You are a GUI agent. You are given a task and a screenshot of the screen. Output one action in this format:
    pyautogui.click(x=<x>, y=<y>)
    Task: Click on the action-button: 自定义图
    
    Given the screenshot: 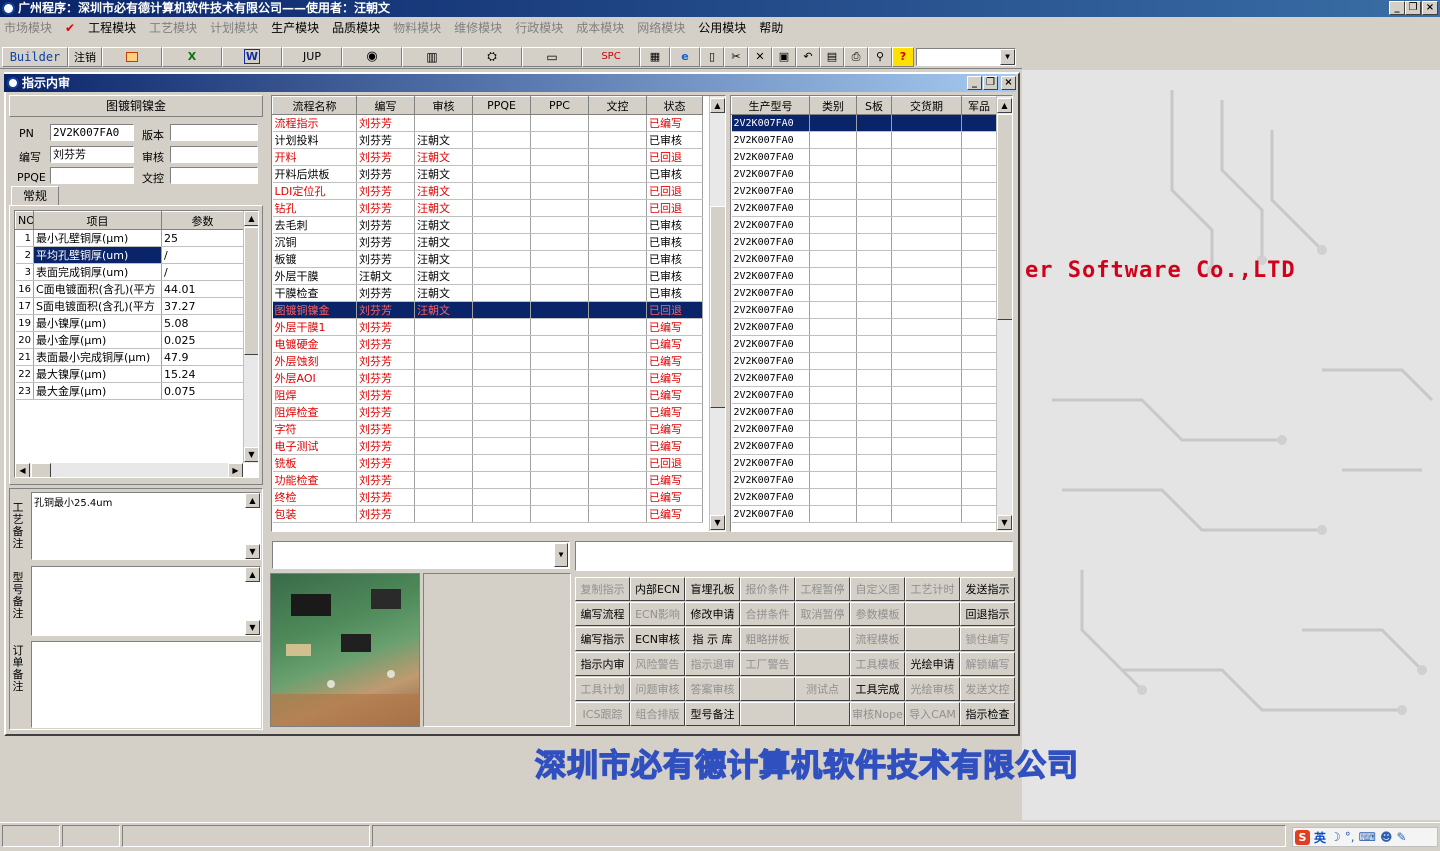 What is the action you would take?
    pyautogui.click(x=877, y=589)
    